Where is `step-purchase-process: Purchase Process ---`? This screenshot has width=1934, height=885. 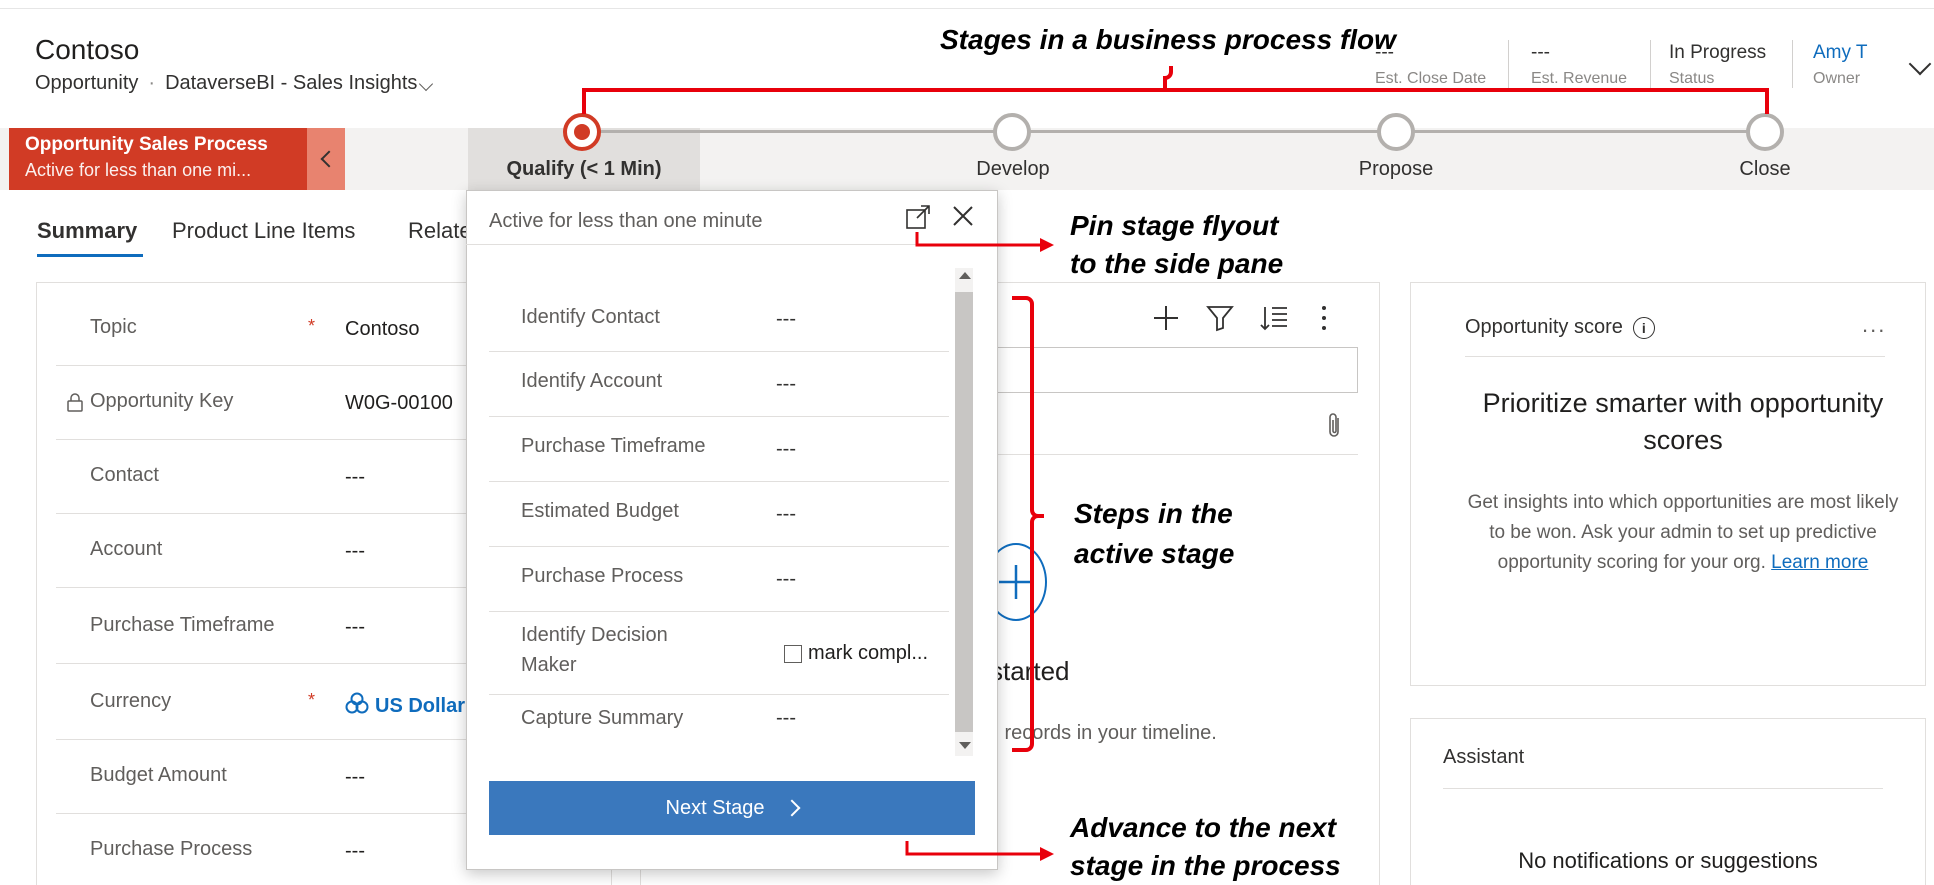
step-purchase-process: Purchase Process --- is located at coordinates (719, 579).